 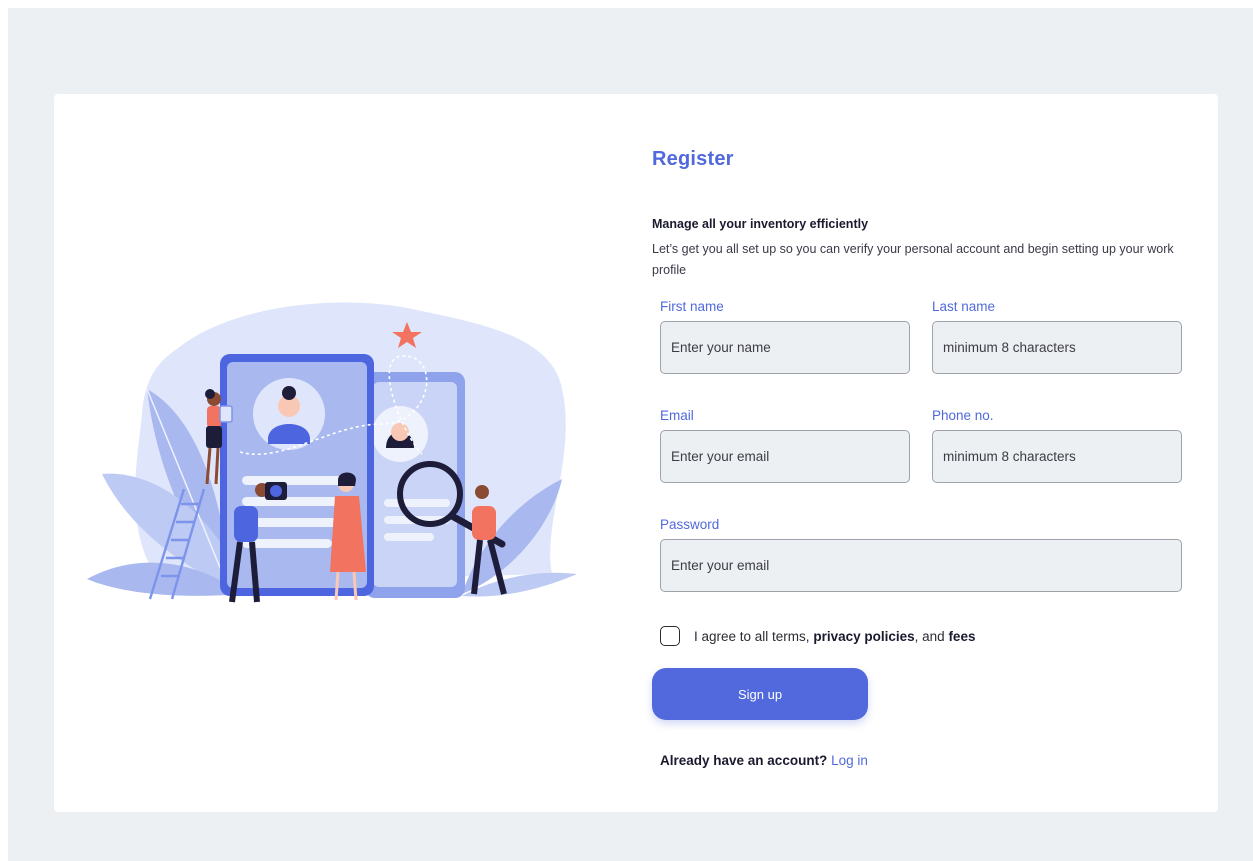 I want to click on first-name-label: First name, so click(x=692, y=306).